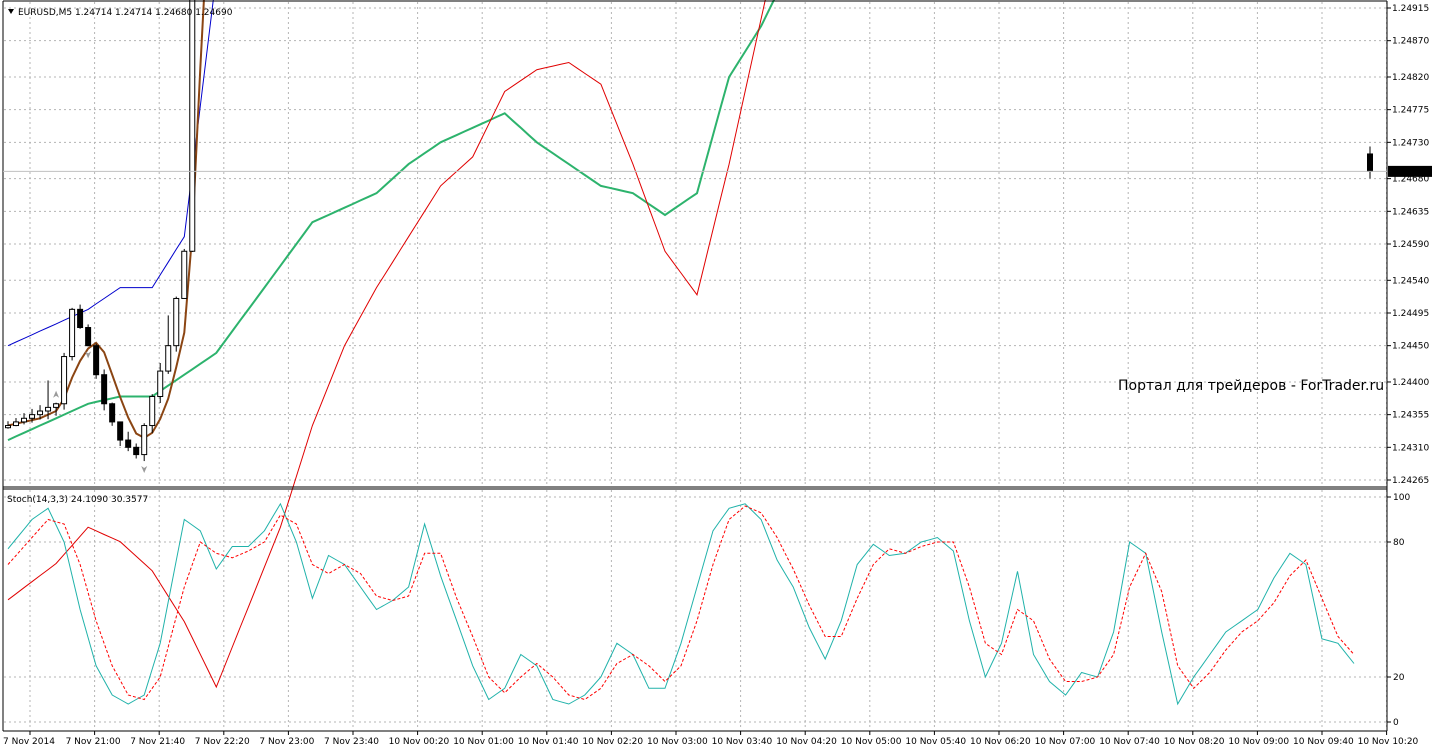  I want to click on time-tick-label: 7 Nov 21:40, so click(157, 742).